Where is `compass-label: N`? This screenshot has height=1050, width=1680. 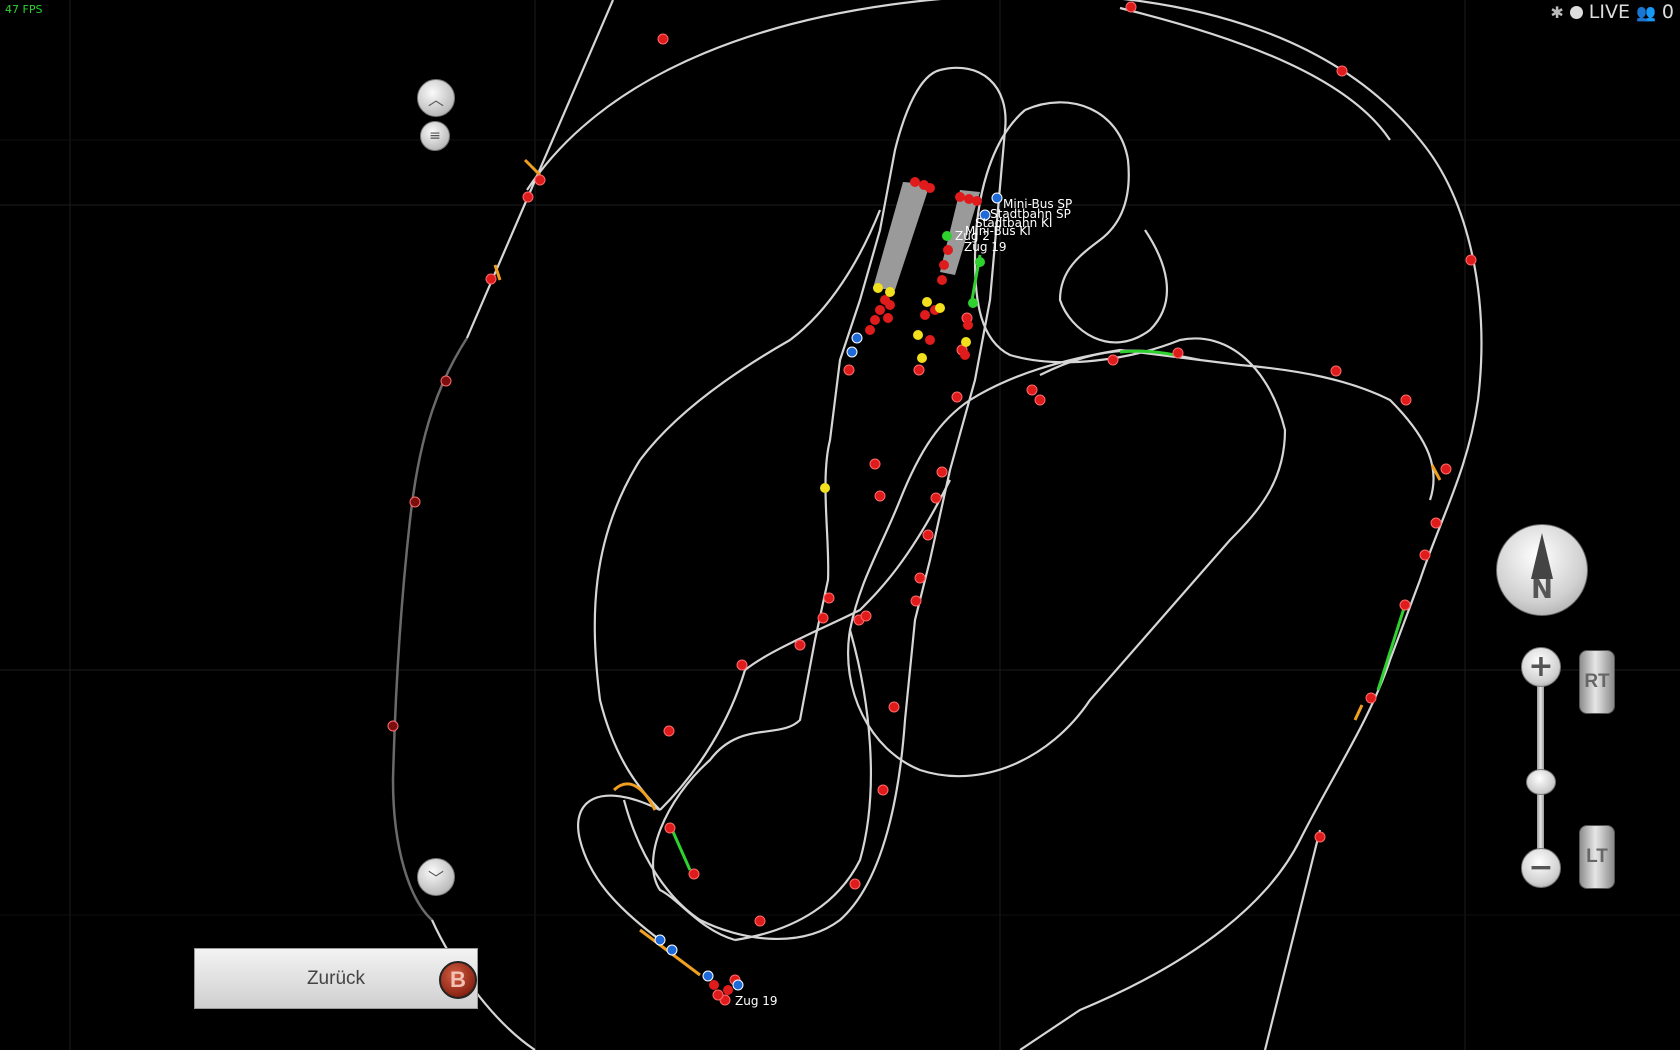
compass-label: N is located at coordinates (1542, 590).